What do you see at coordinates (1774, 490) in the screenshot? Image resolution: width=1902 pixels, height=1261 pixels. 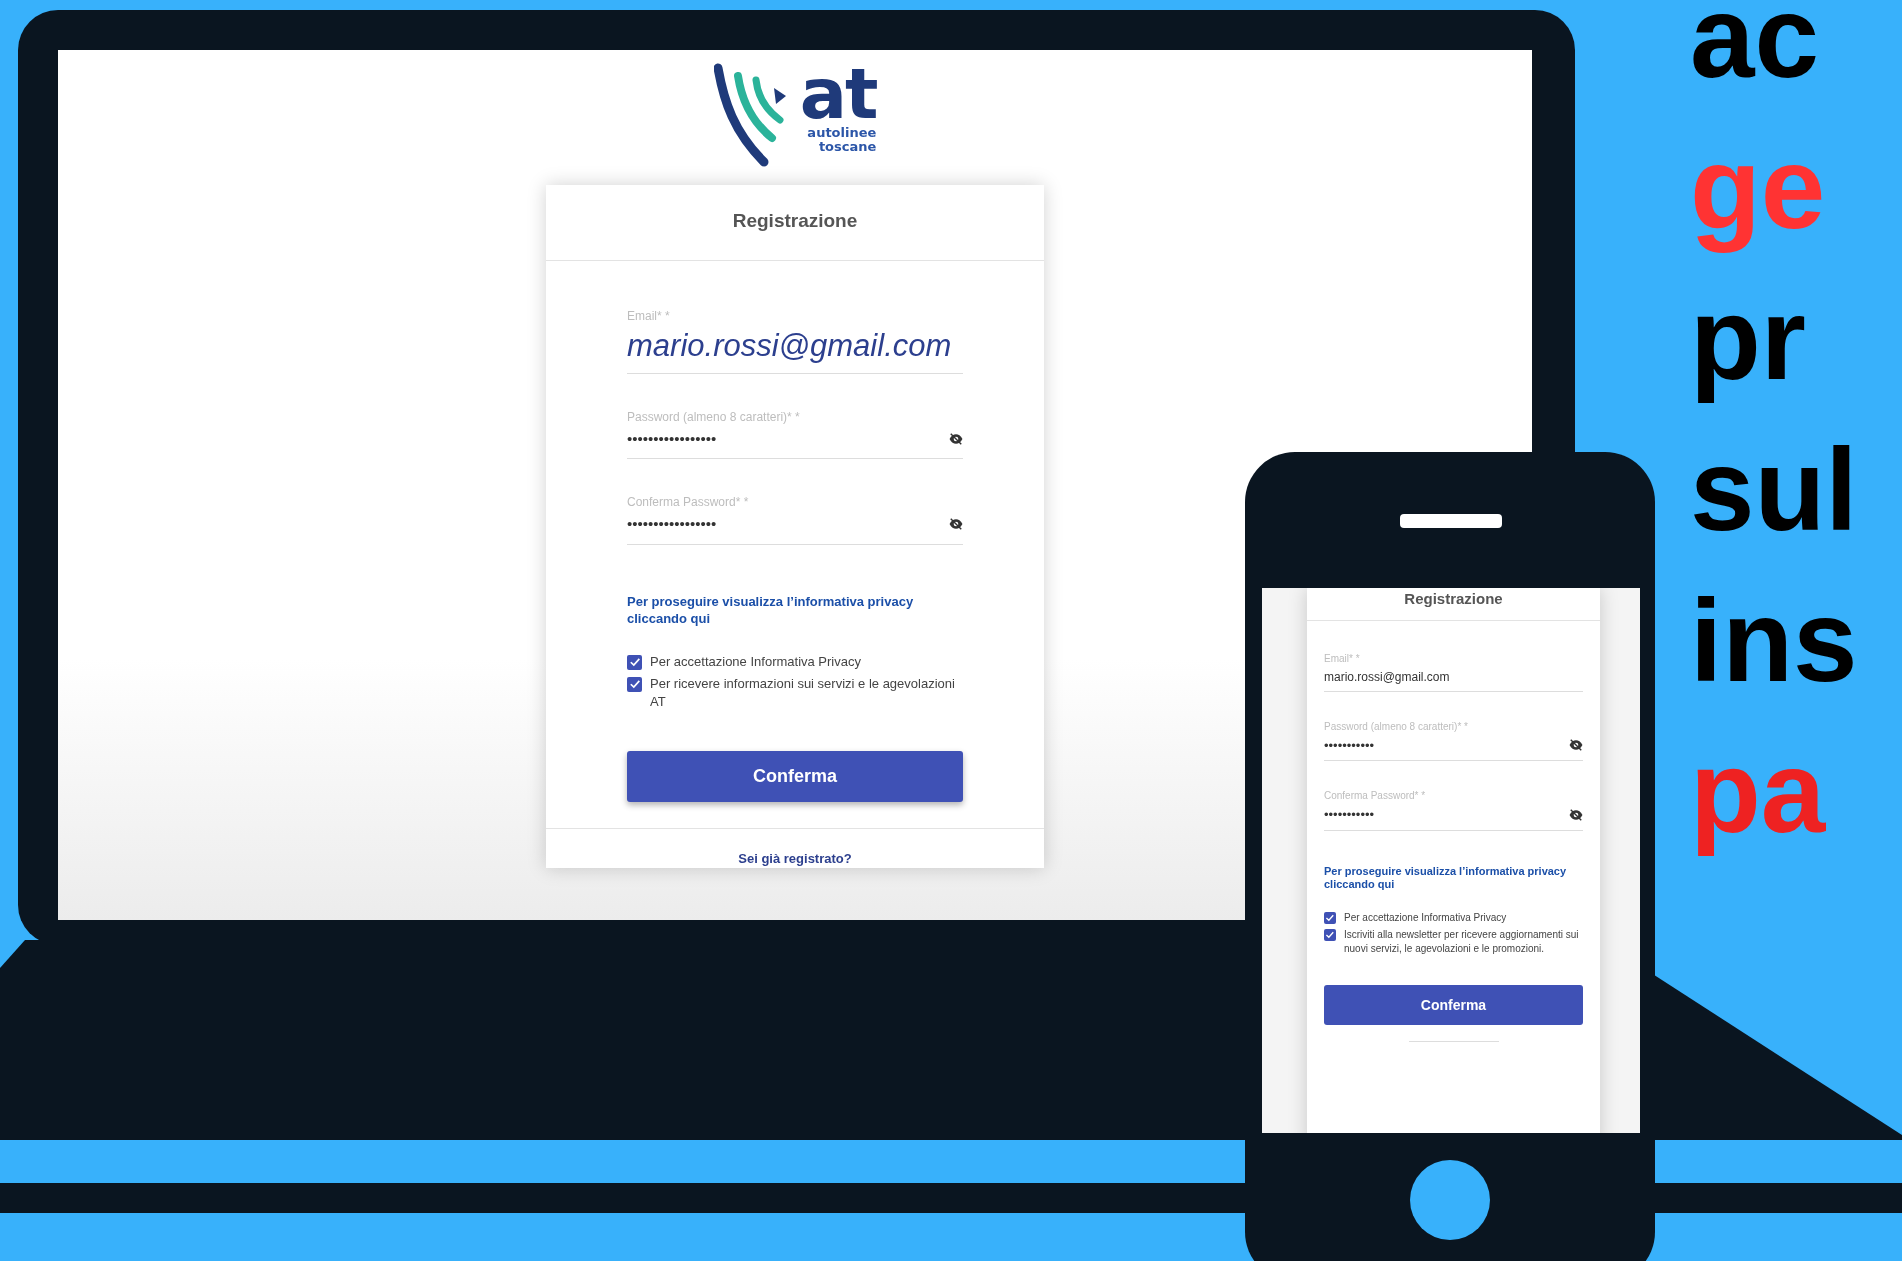 I see `headline-word: sul` at bounding box center [1774, 490].